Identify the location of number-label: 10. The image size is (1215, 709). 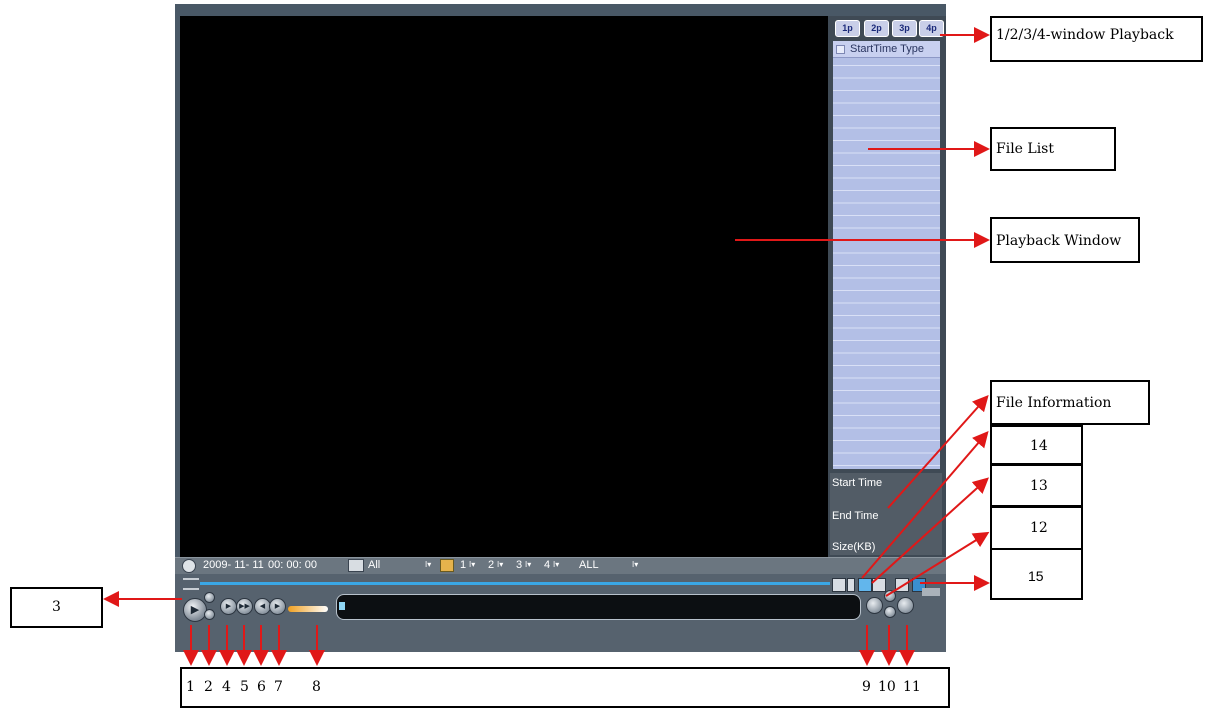
(887, 687).